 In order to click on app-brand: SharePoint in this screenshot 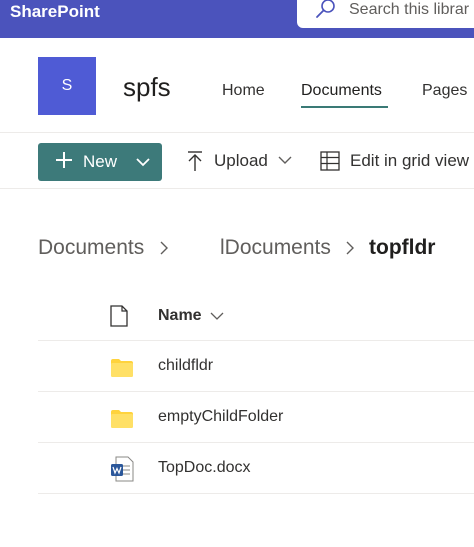, I will do `click(55, 12)`.